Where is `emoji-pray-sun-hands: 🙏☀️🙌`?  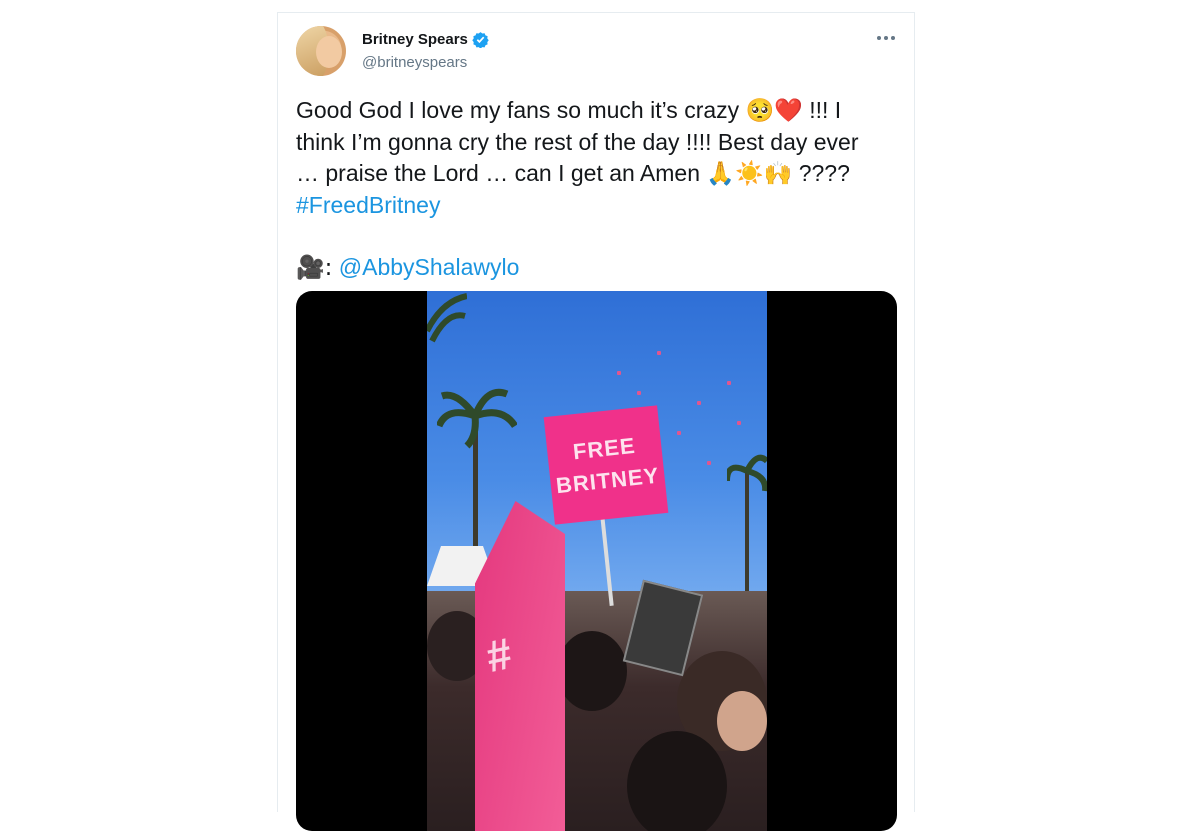 emoji-pray-sun-hands: 🙏☀️🙌 is located at coordinates (749, 174).